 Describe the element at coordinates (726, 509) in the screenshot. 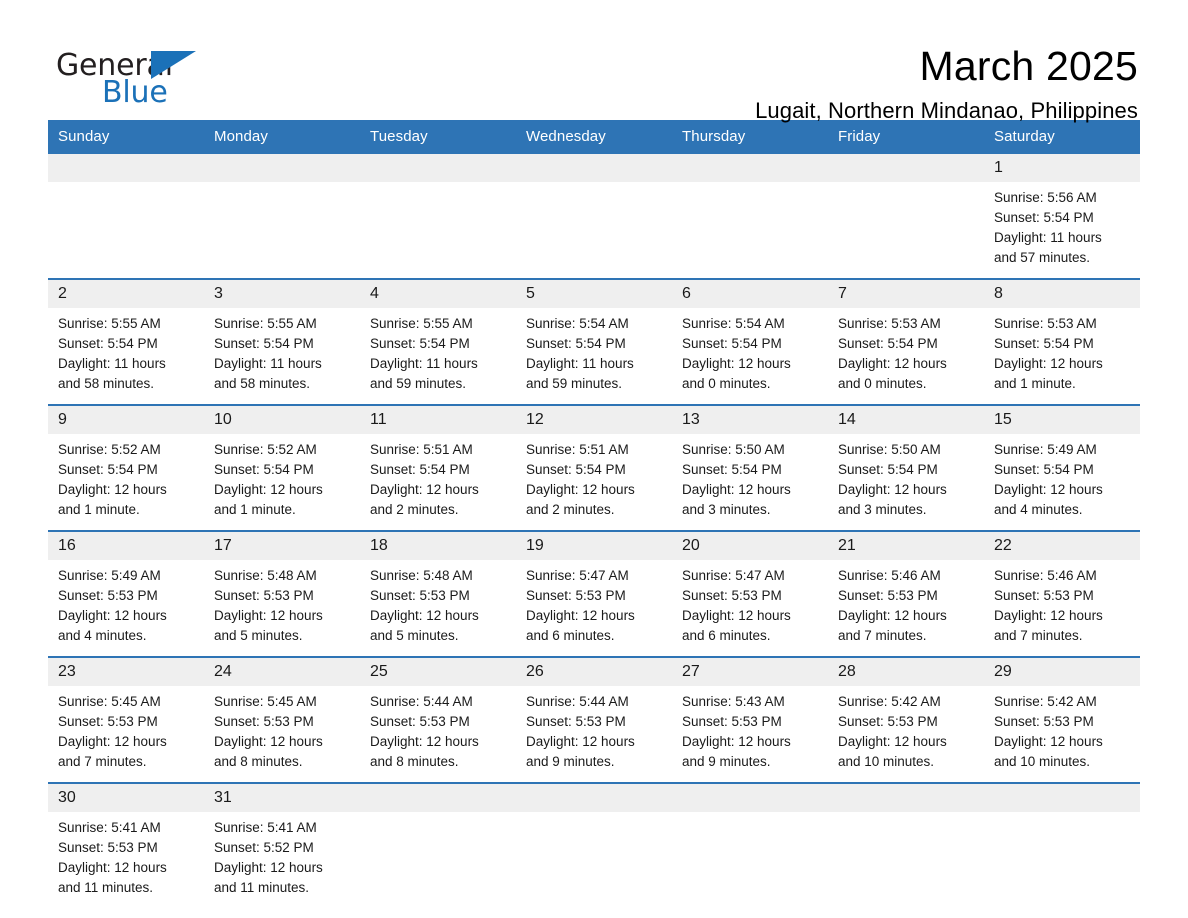

I see `daylight-text-line2: and 3 minutes.` at that location.